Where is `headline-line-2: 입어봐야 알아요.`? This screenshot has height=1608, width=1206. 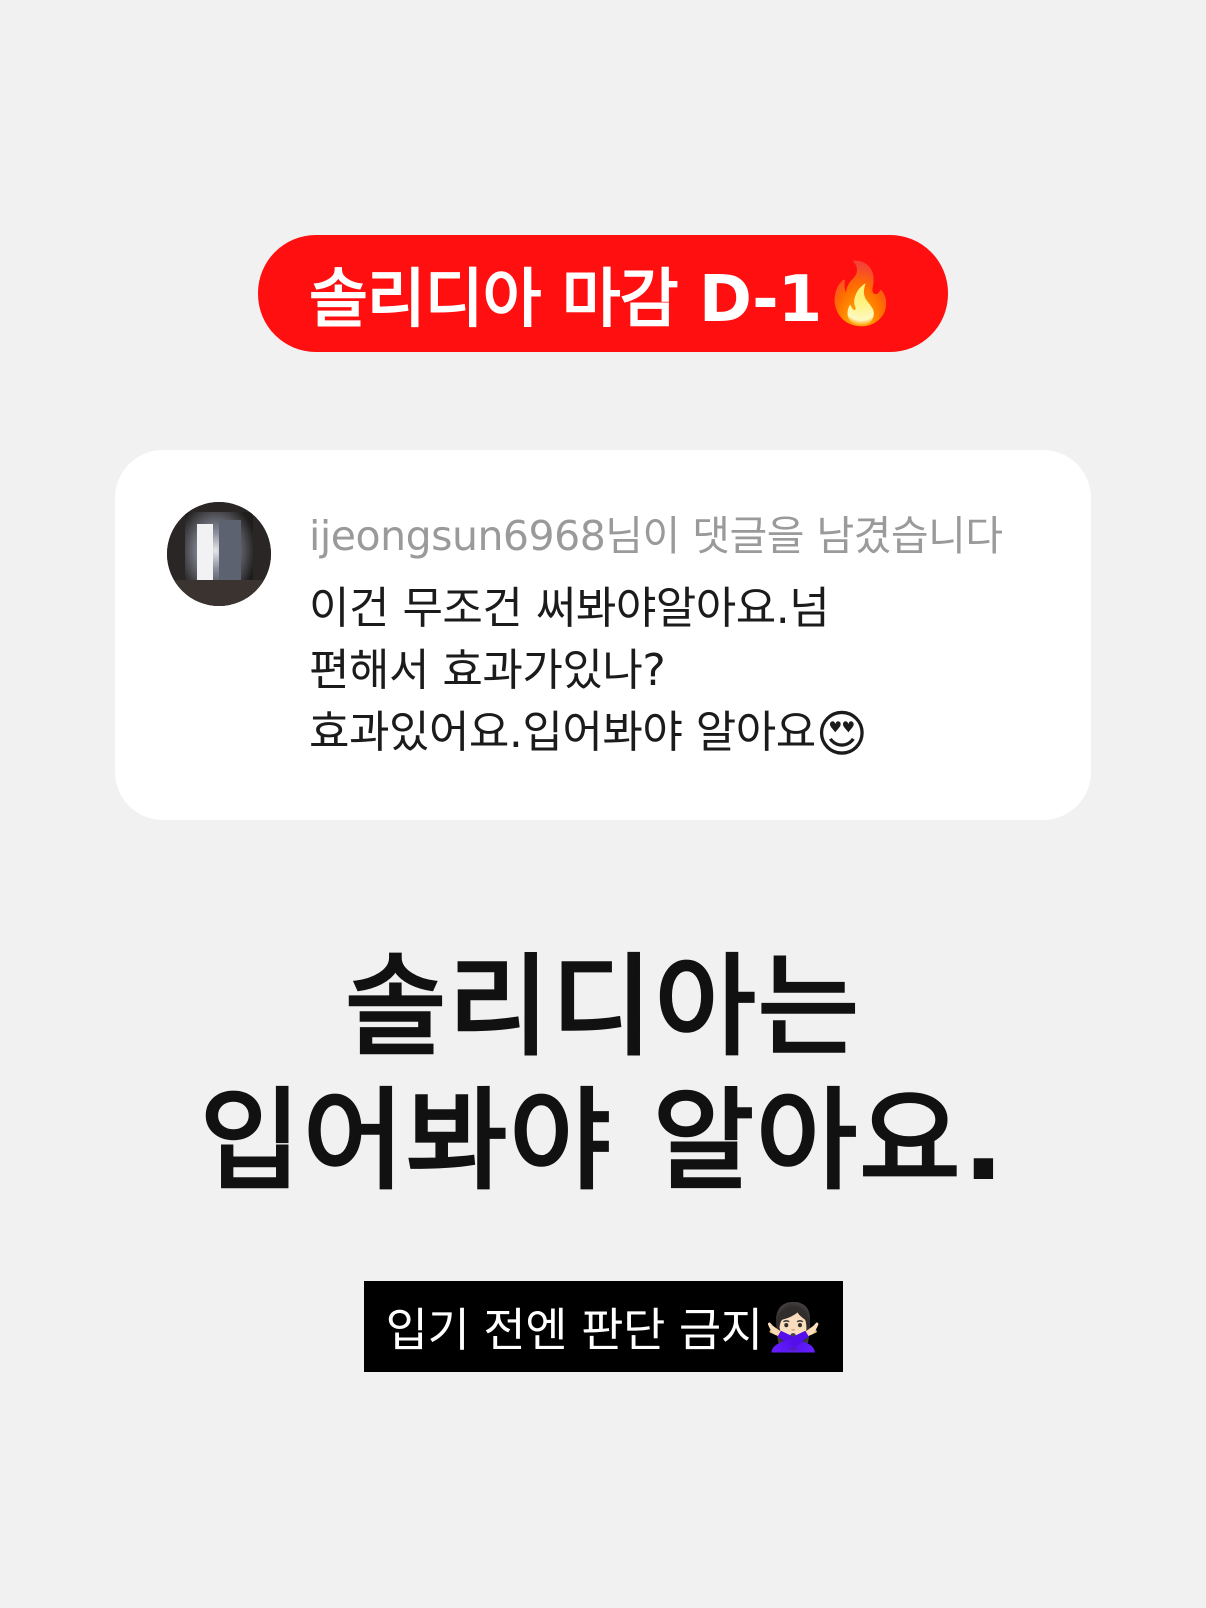
headline-line-2: 입어봐야 알아요. is located at coordinates (603, 1141).